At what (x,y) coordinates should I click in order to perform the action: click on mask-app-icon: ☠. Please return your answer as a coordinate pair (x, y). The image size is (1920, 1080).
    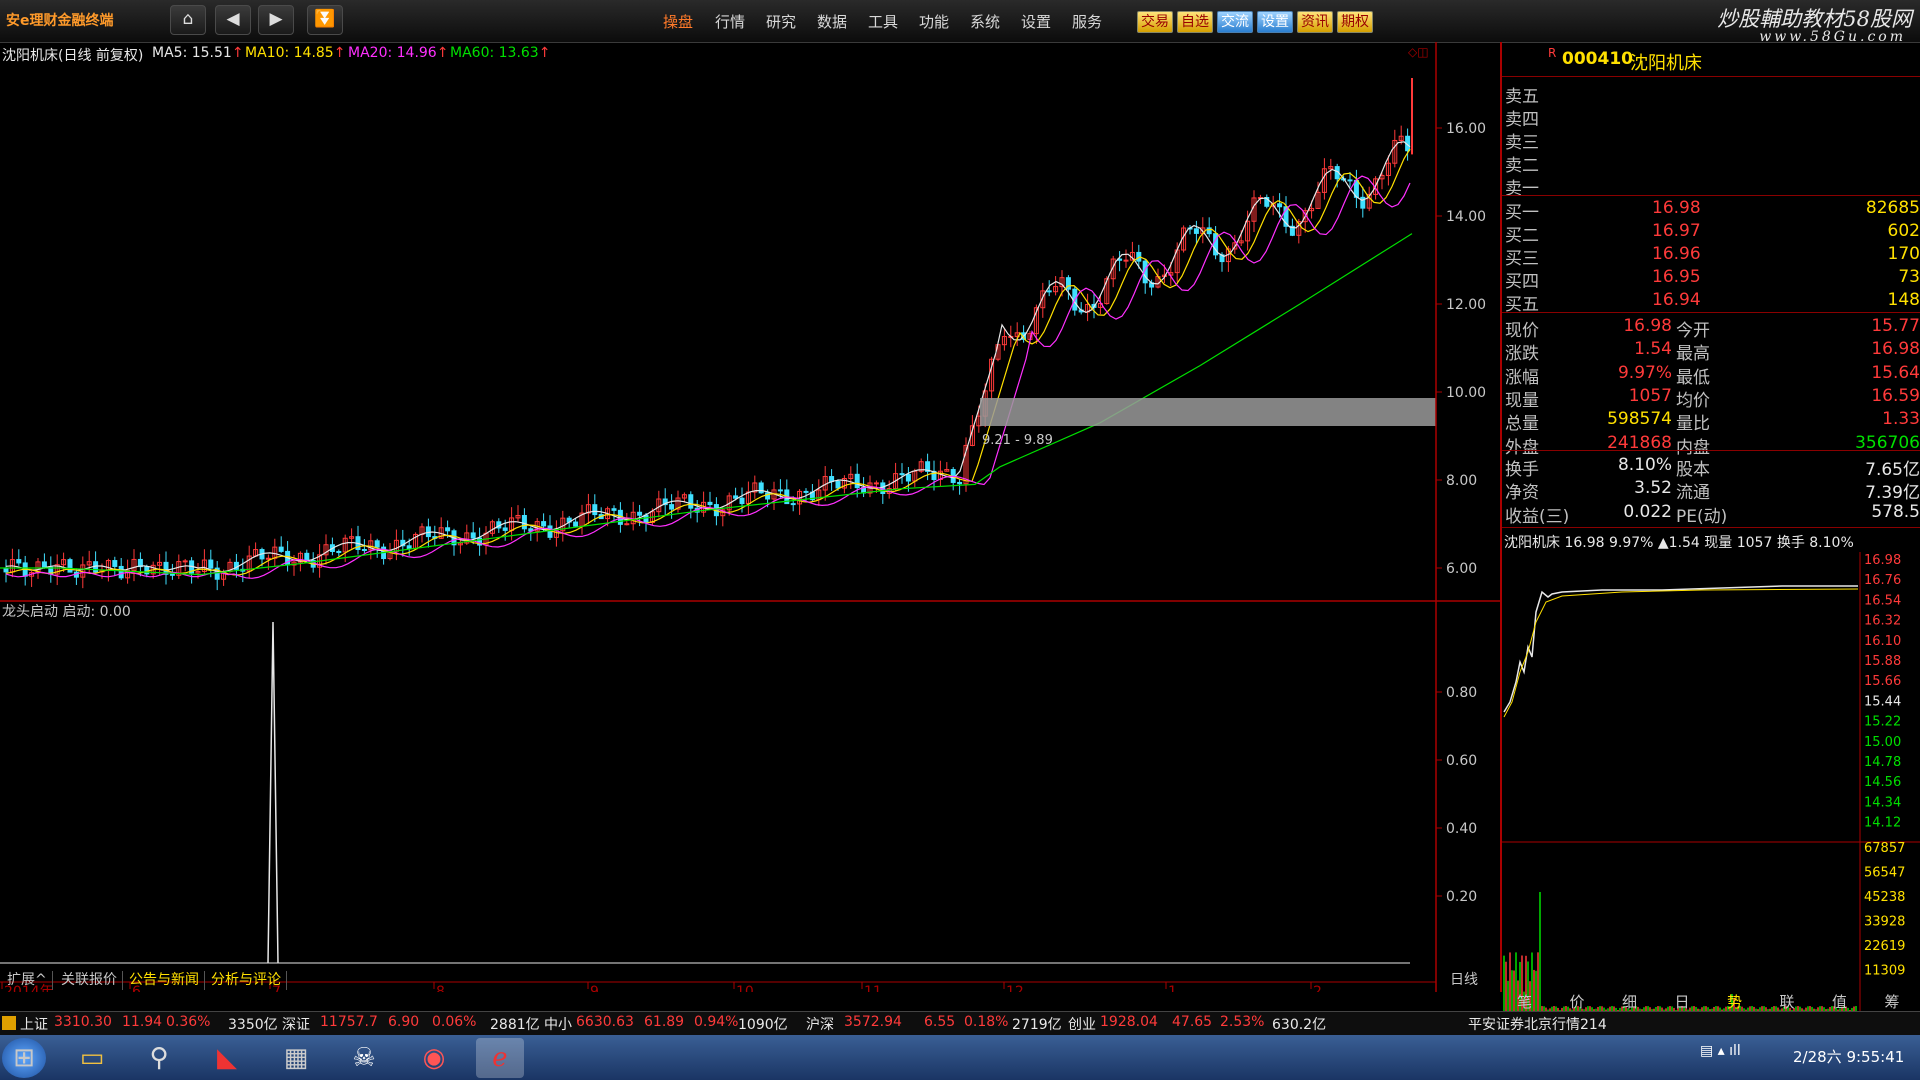
    Looking at the image, I should click on (364, 1058).